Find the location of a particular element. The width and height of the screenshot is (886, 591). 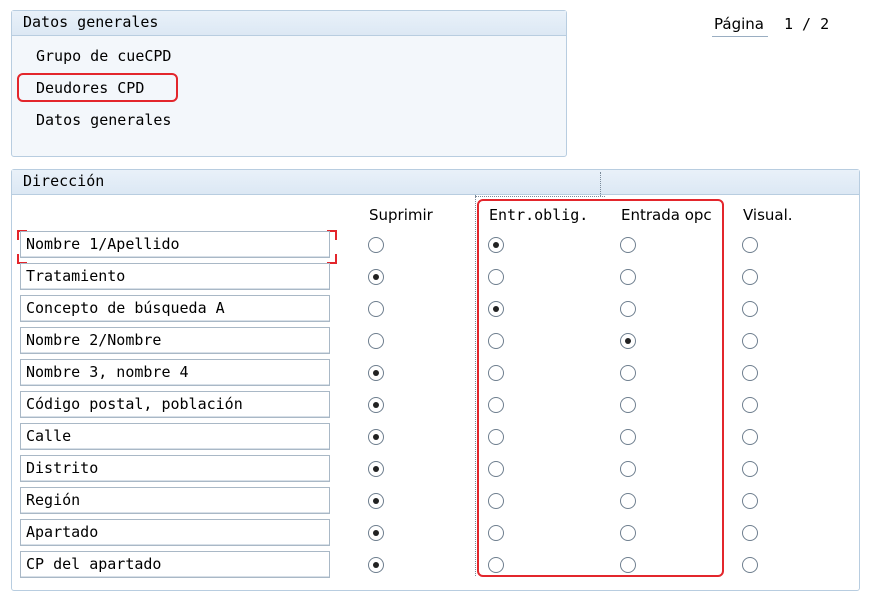

page-label: Página is located at coordinates (740, 25).